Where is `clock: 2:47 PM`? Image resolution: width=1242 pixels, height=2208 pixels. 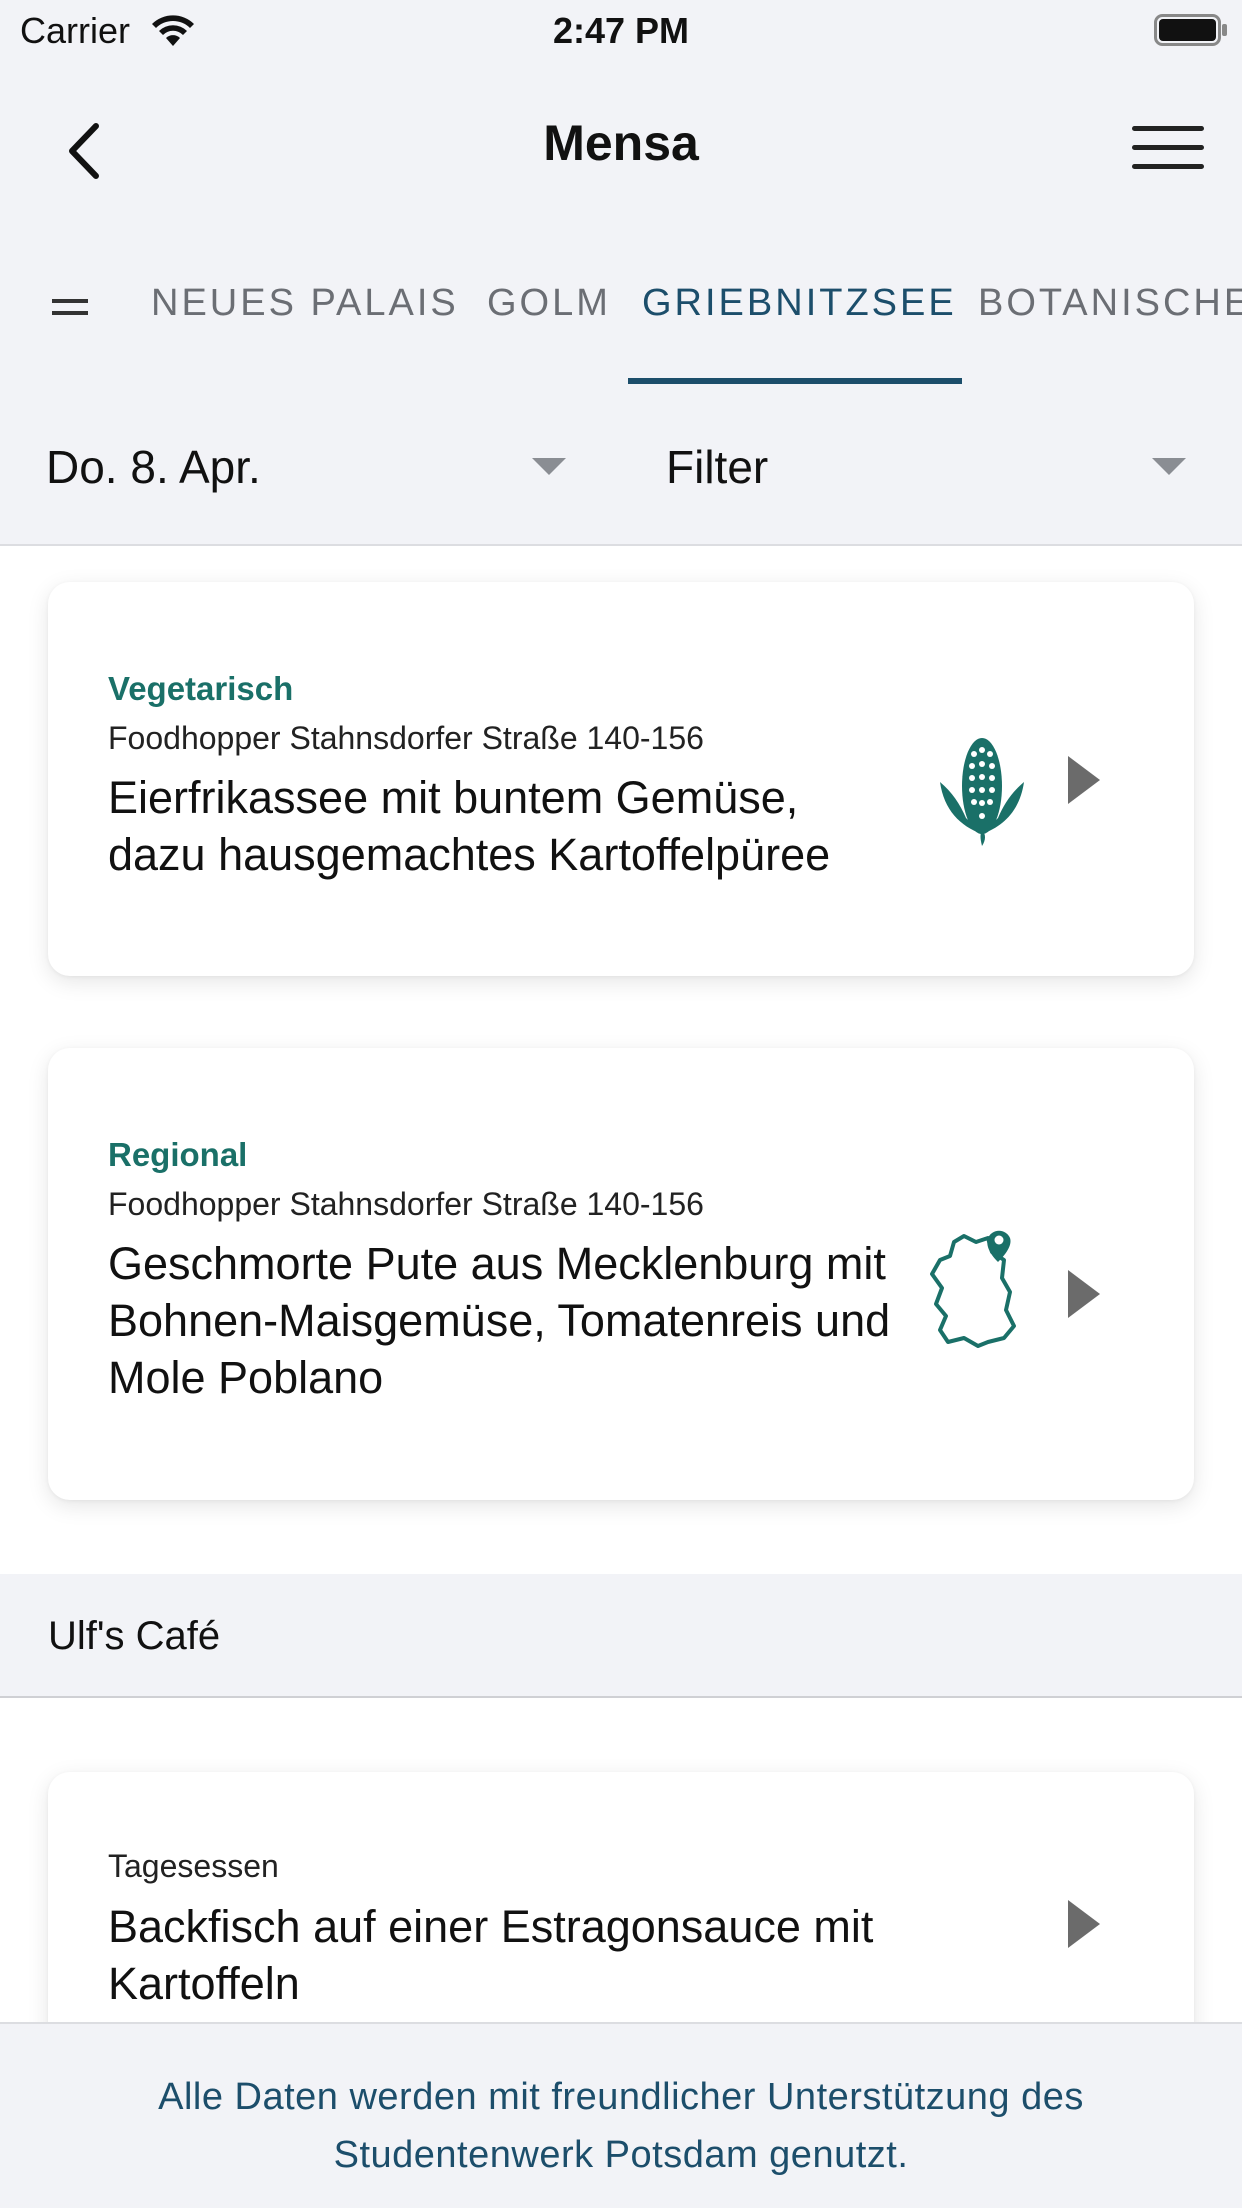 clock: 2:47 PM is located at coordinates (621, 30).